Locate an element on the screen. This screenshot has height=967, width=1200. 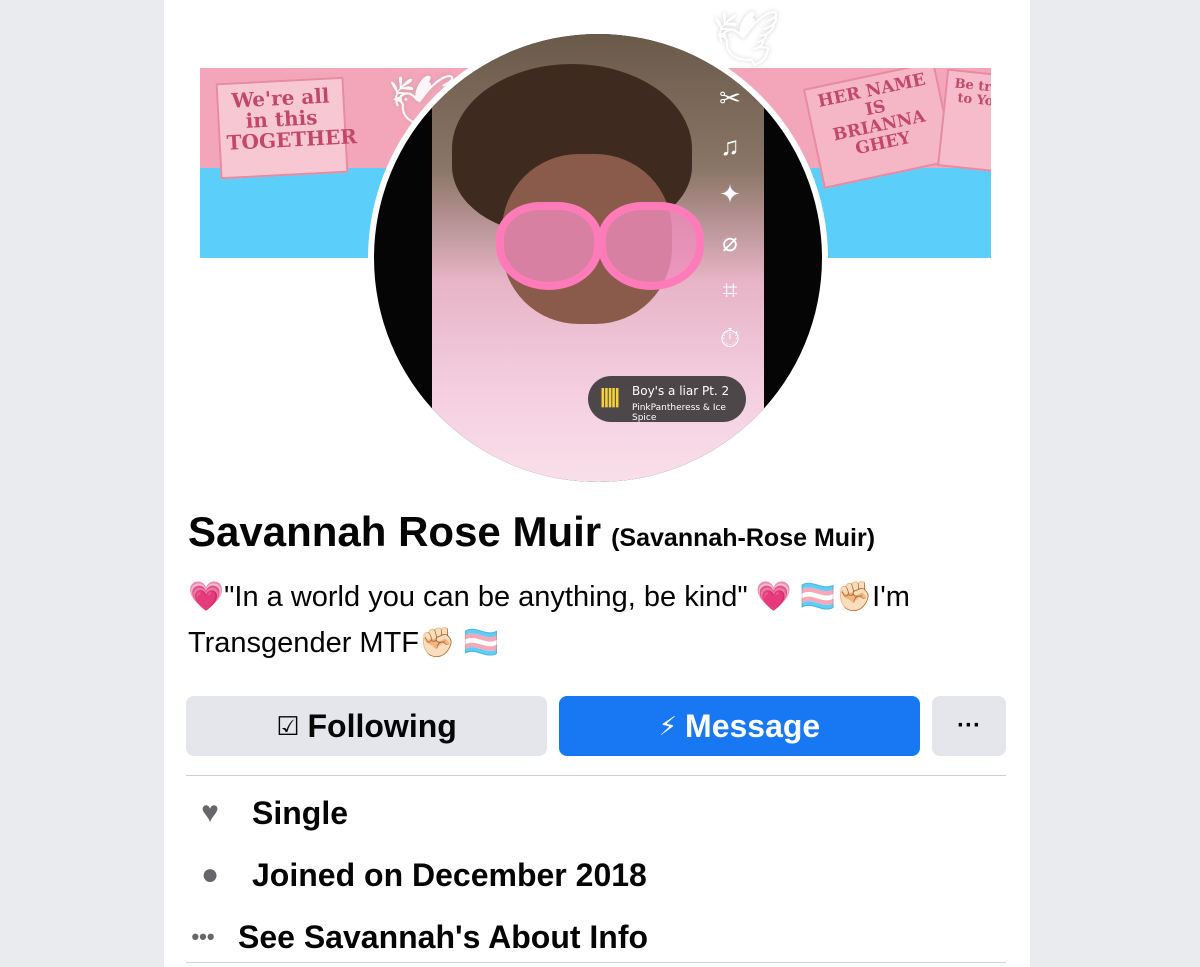
about-info-link: ••• See Savannah's About Info is located at coordinates (418, 937).